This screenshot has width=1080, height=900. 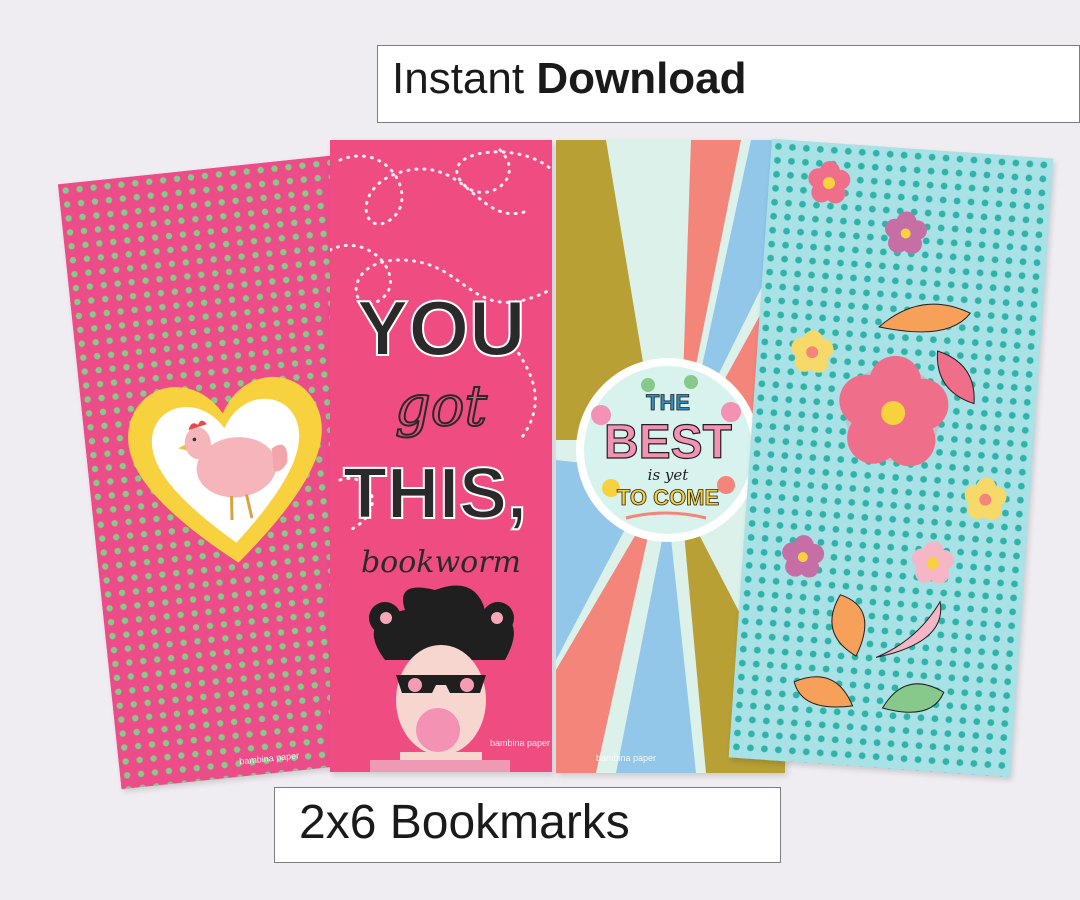 I want to click on size-banner: 2x6 Bookmarks, so click(x=527, y=825).